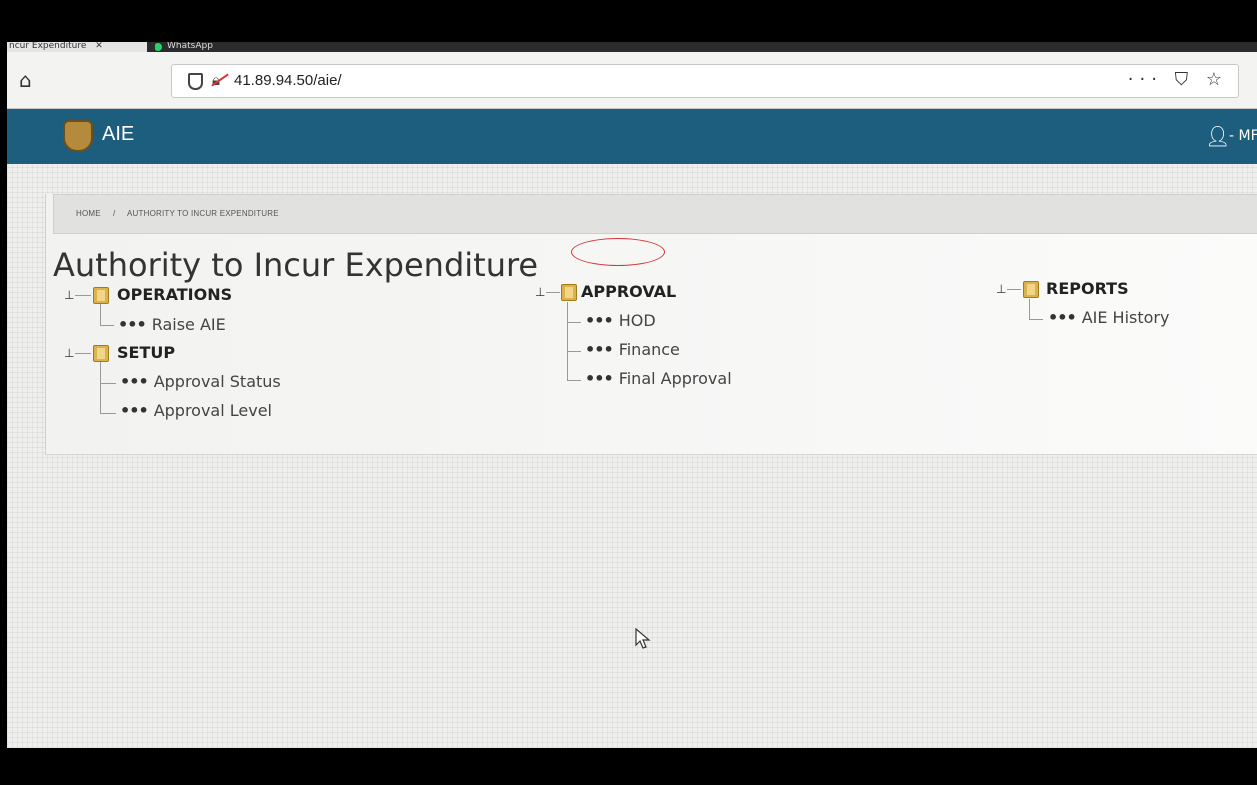 The height and width of the screenshot is (785, 1257). What do you see at coordinates (158, 47) in the screenshot?
I see `whatsapp-icon` at bounding box center [158, 47].